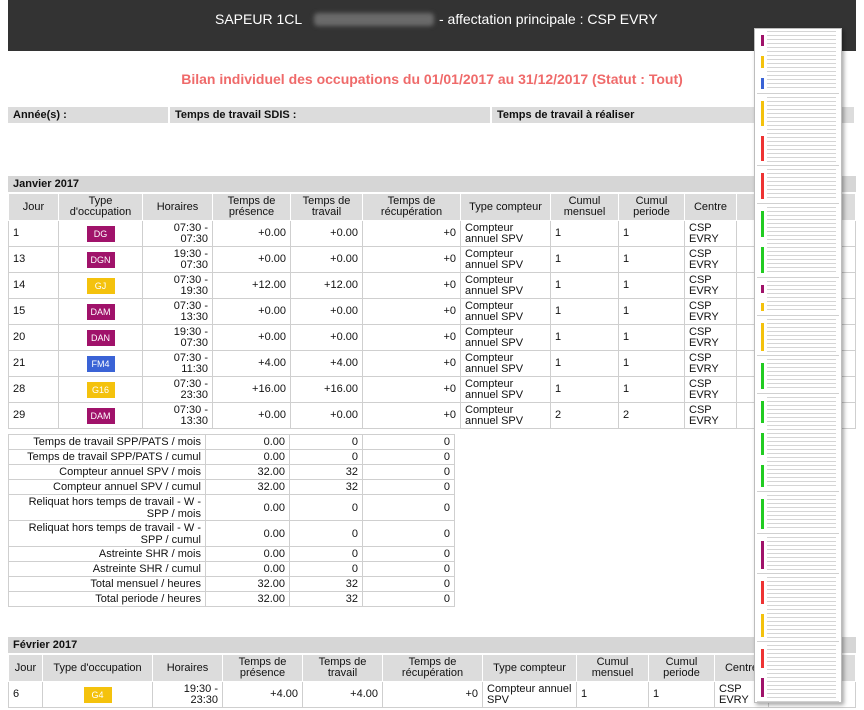 This screenshot has height=710, width=864. I want to click on summary-annees: Année(s) :, so click(89, 115).